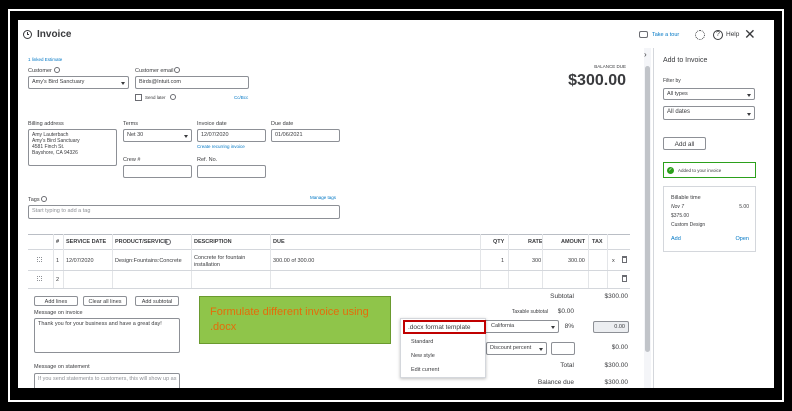 Image resolution: width=792 pixels, height=411 pixels. What do you see at coordinates (329, 249) in the screenshot?
I see `table-header-border` at bounding box center [329, 249].